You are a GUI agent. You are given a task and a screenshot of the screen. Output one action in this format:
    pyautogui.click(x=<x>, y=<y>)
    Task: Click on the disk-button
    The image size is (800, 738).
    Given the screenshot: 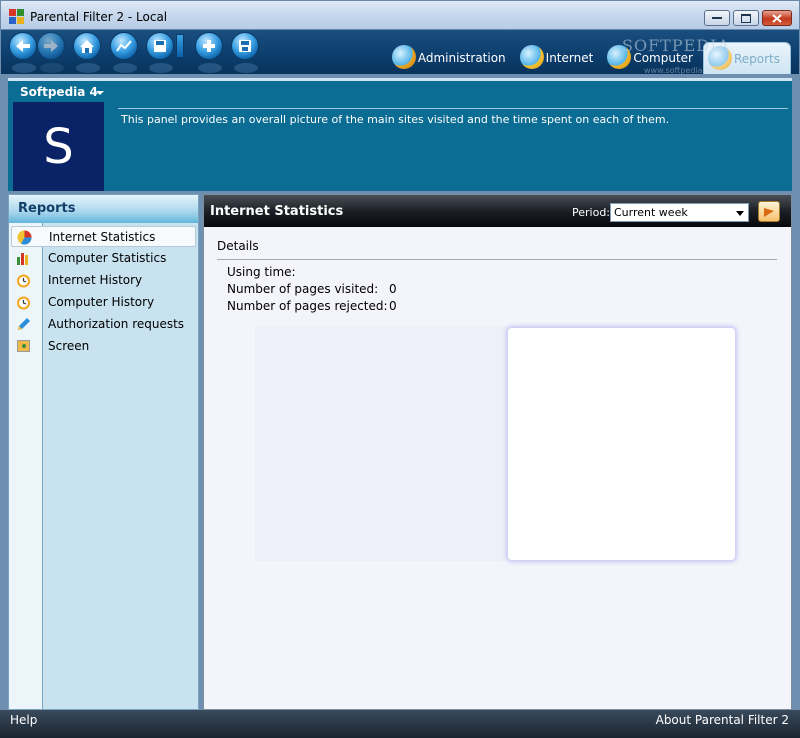 What is the action you would take?
    pyautogui.click(x=245, y=52)
    